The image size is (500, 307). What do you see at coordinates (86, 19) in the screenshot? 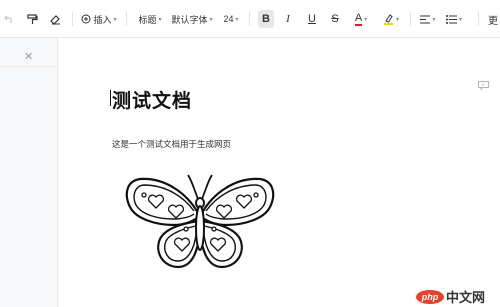
I see `plus-circle-icon` at bounding box center [86, 19].